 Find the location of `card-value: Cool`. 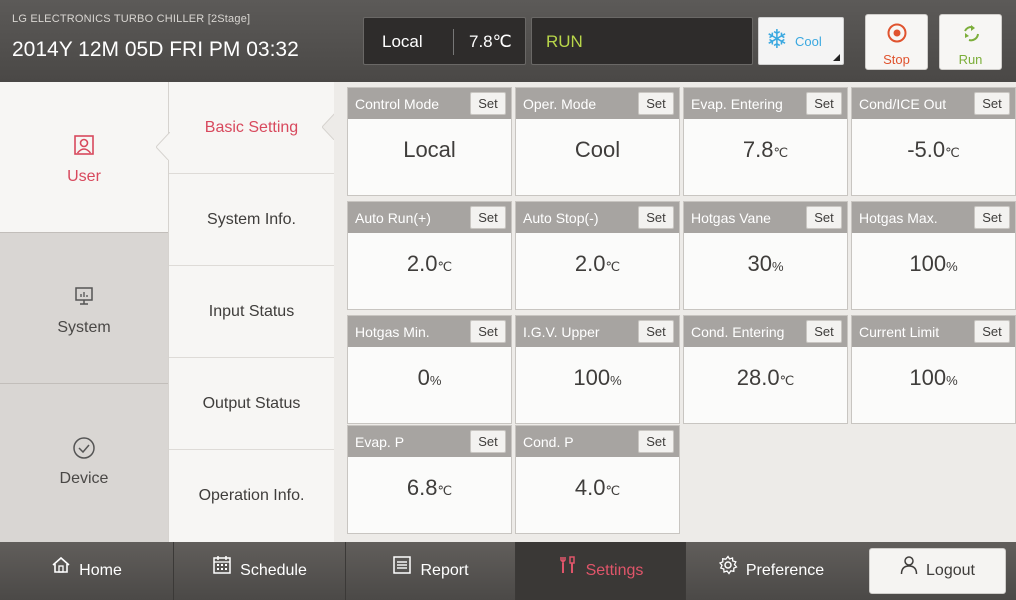

card-value: Cool is located at coordinates (597, 149).